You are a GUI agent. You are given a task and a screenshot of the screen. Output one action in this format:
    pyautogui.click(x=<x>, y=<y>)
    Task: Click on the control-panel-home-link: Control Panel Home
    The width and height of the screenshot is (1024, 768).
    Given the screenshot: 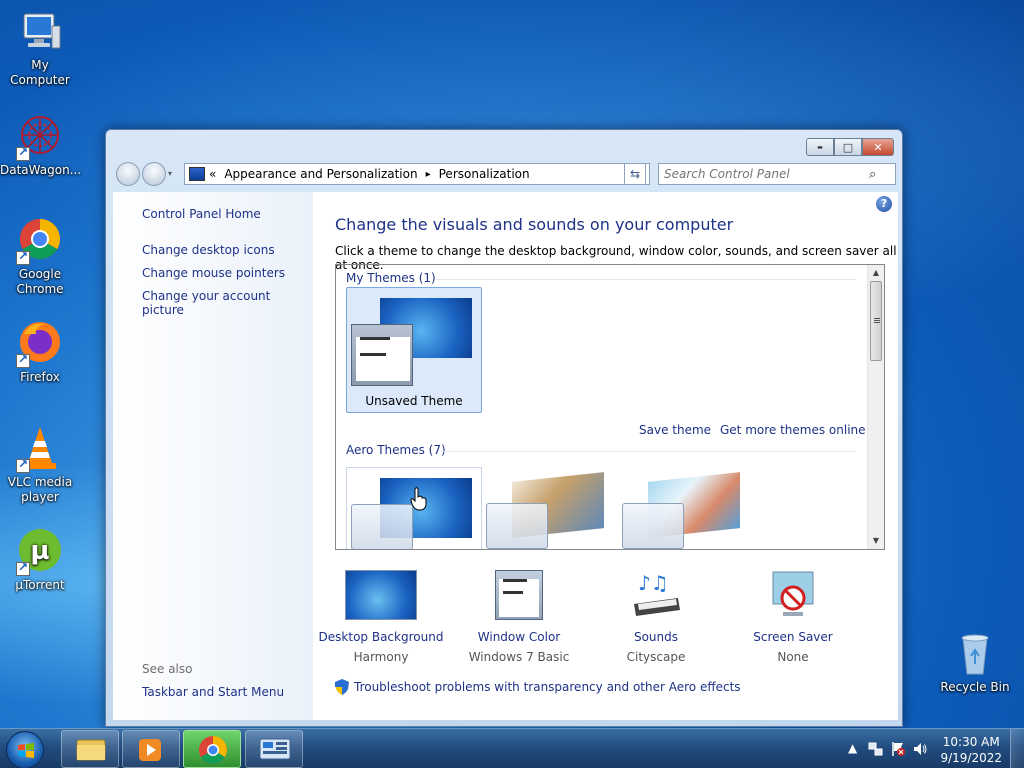 What is the action you would take?
    pyautogui.click(x=201, y=214)
    